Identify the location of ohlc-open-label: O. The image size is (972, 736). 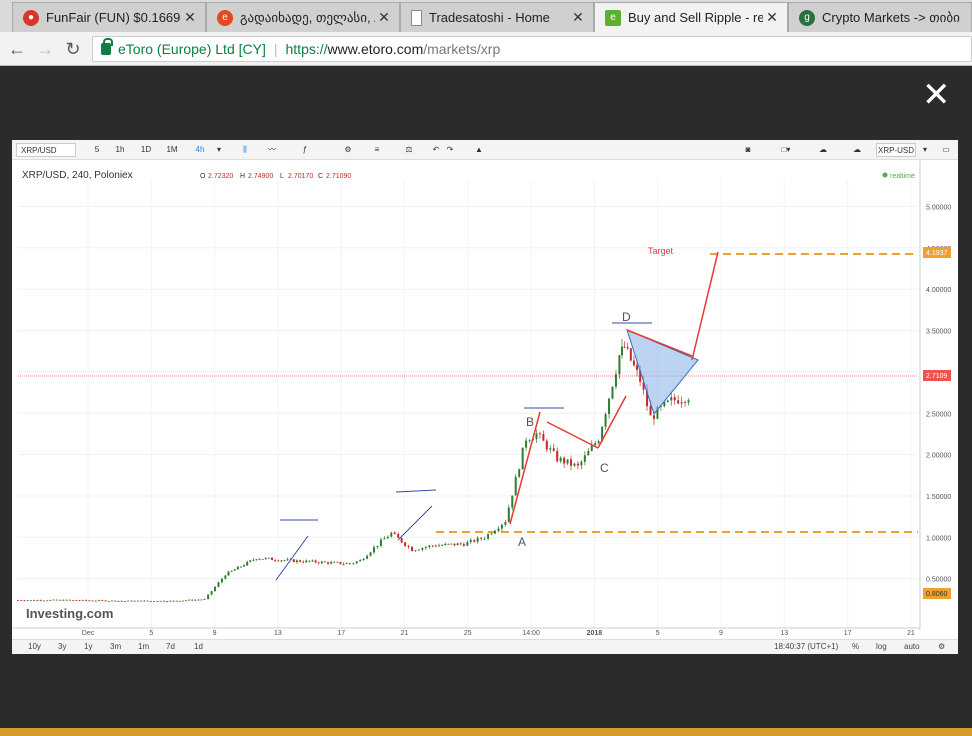
(203, 176).